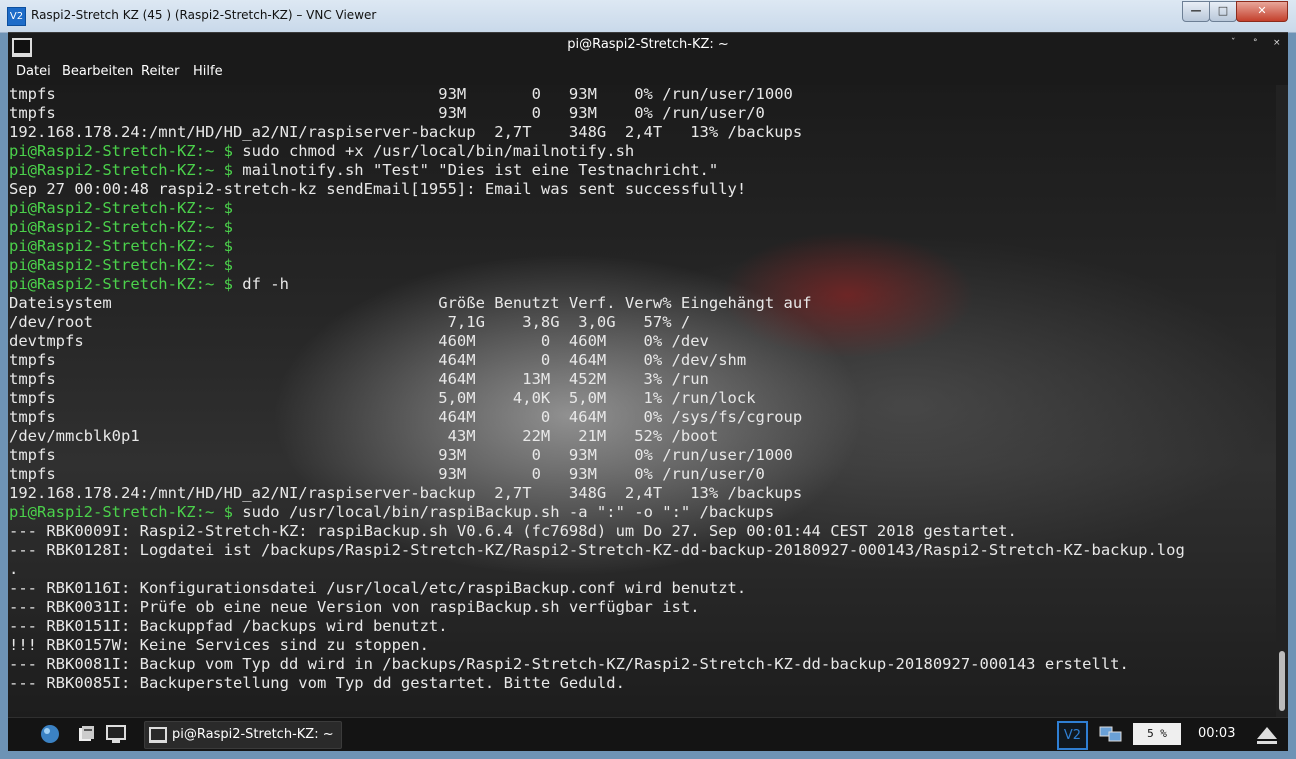 This screenshot has width=1296, height=759. Describe the element at coordinates (364, 436) in the screenshot. I see `output-line: /dev/mmcblk0p1 43M 22M 21M 52% /boot` at that location.